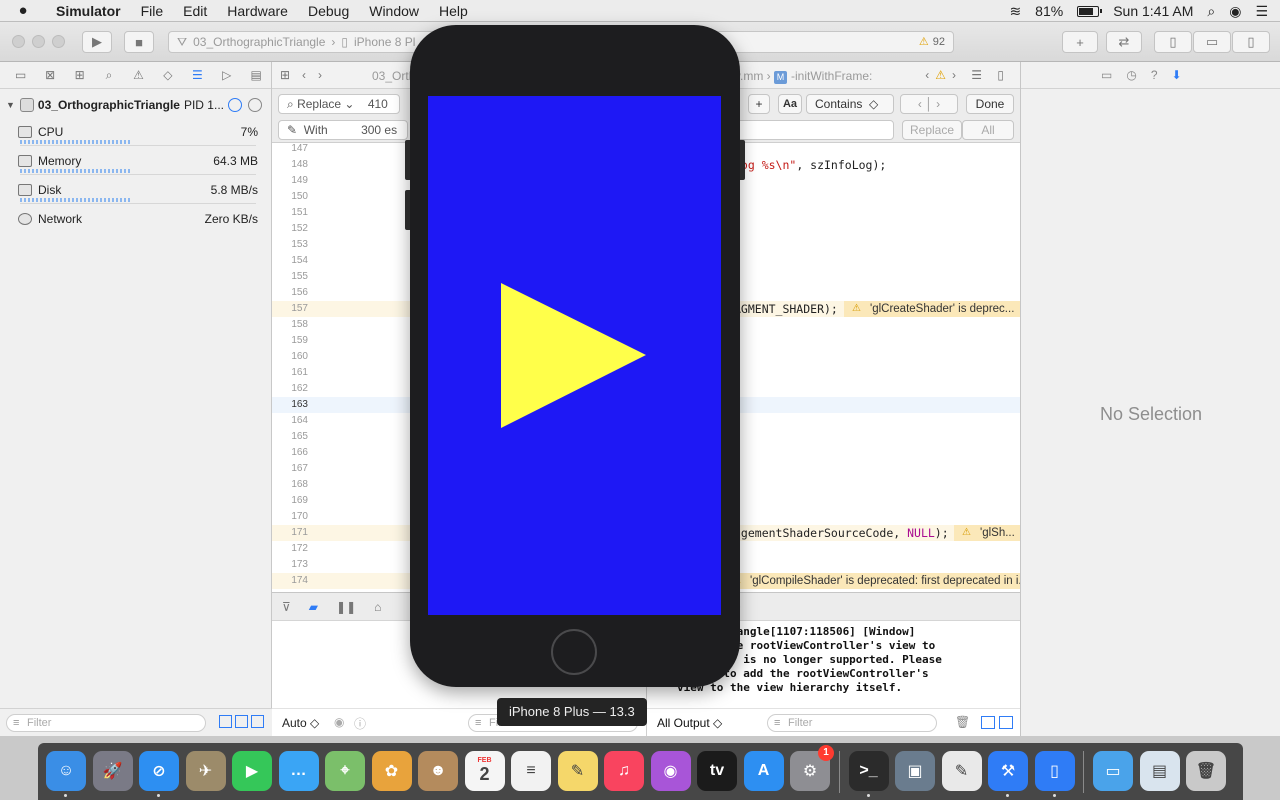  Describe the element at coordinates (112, 771) in the screenshot. I see `dock-launchpad-icon: 🚀` at that location.